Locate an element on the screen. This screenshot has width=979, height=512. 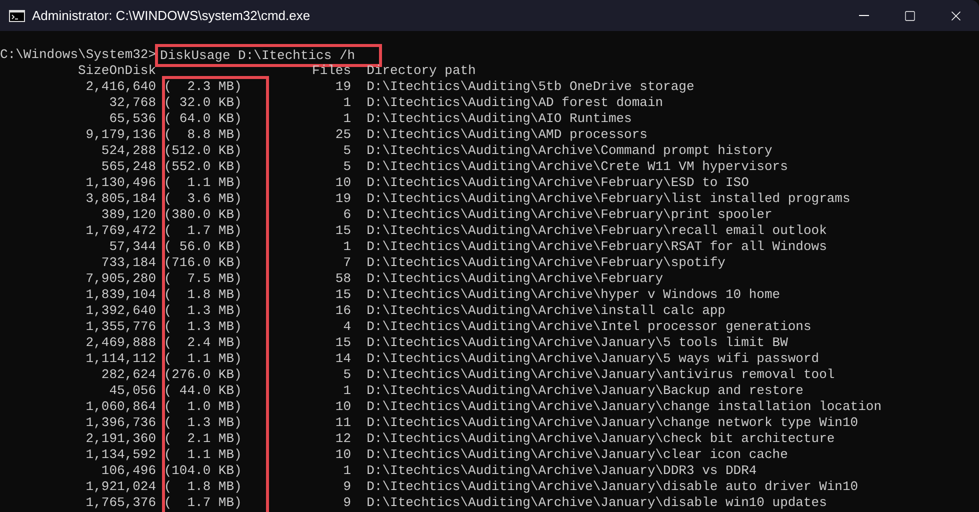
path-cell: D:\Itechtics\Auditing\Archive\January\change network type Win10 is located at coordinates (612, 423).